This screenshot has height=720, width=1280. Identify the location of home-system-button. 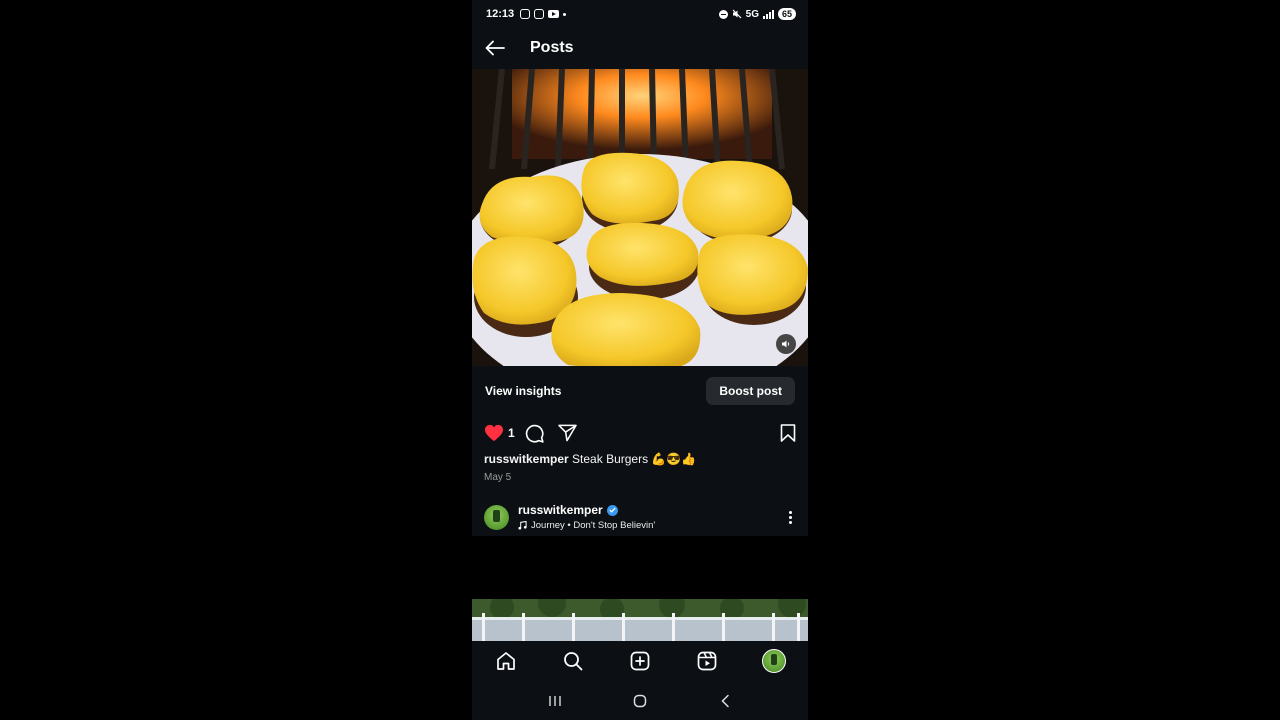
(640, 701).